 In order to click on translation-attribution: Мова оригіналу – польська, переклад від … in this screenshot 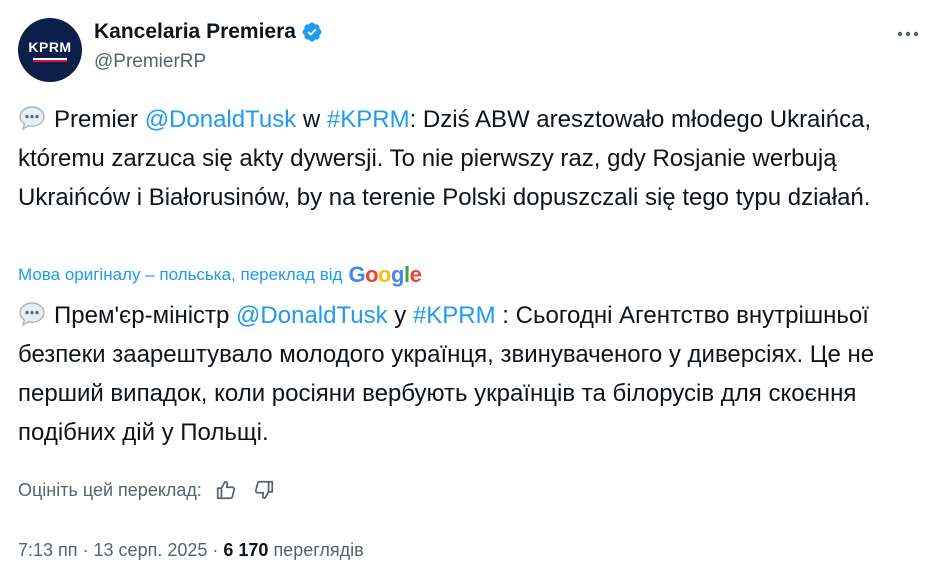, I will do `click(220, 275)`.